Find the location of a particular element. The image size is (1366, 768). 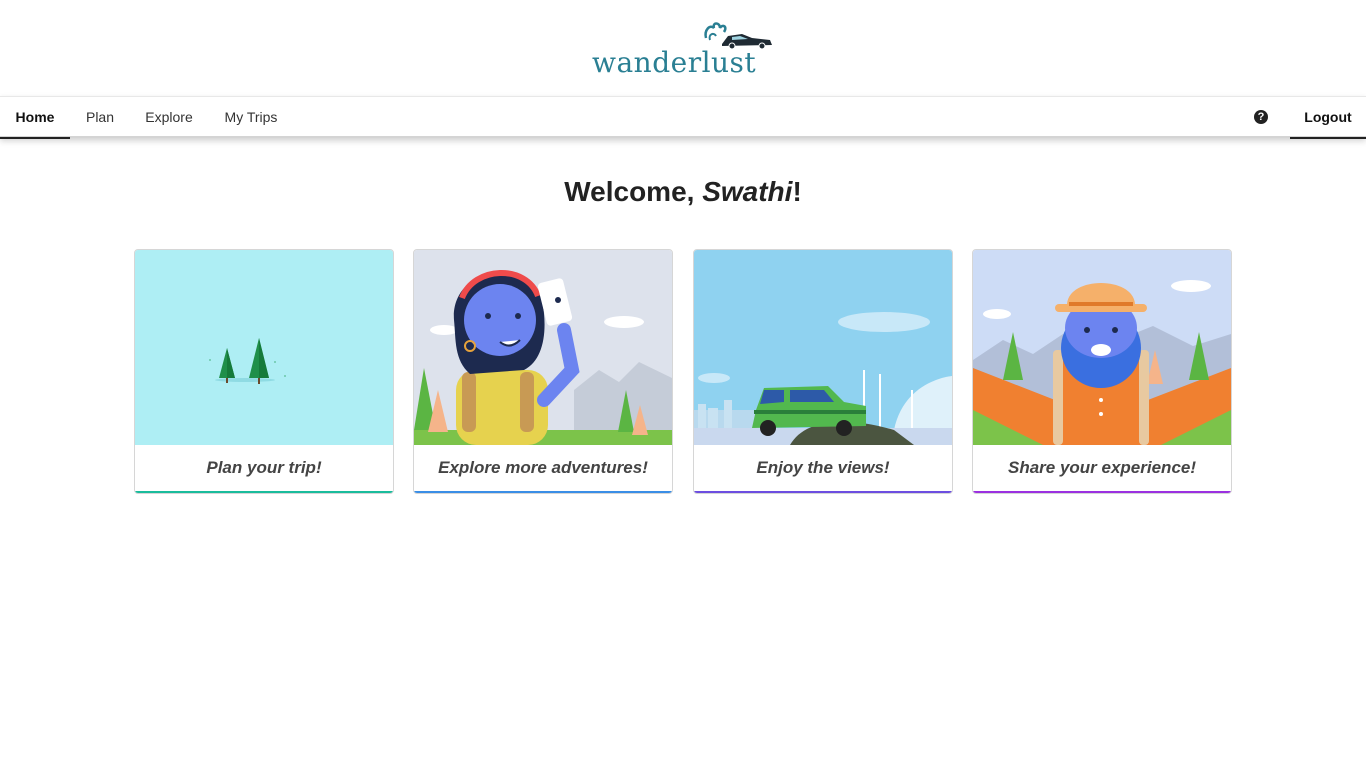

card-caption: Share your experience! is located at coordinates (1102, 467).